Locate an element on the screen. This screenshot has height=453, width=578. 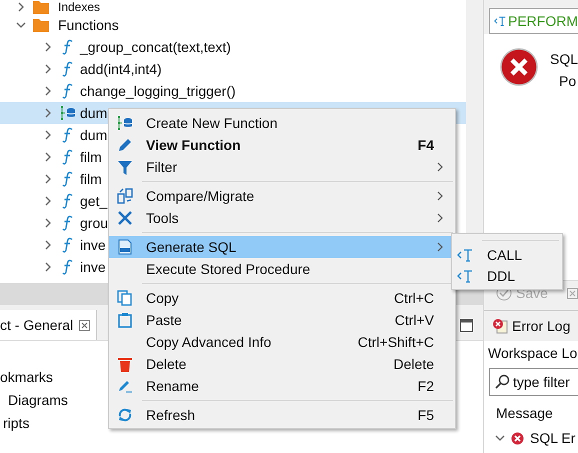
maximize-icon is located at coordinates (466, 325).